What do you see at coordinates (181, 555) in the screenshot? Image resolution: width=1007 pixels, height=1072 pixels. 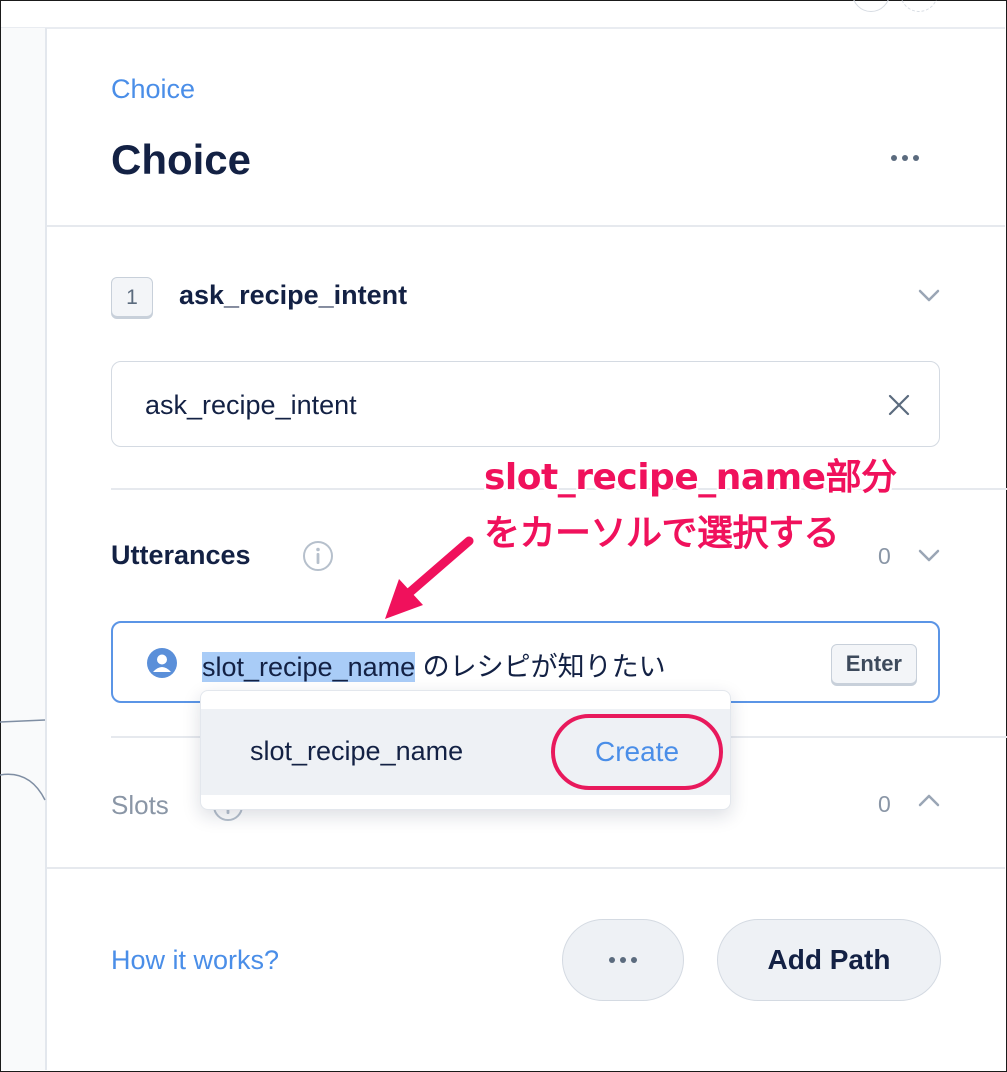 I see `utterances-label: Utterances` at bounding box center [181, 555].